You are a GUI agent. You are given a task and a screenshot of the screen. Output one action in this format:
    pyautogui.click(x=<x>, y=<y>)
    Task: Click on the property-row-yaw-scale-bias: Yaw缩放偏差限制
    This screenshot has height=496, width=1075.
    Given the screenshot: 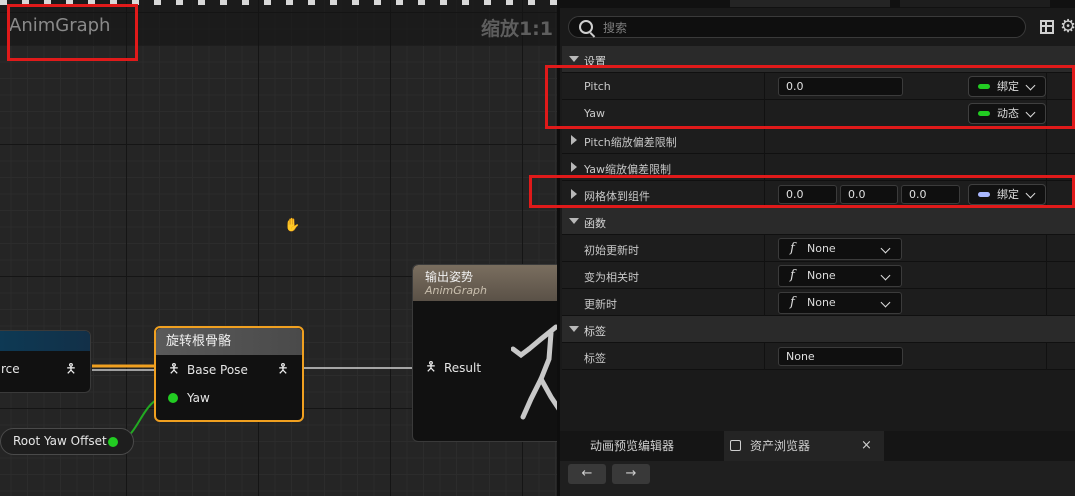 What is the action you would take?
    pyautogui.click(x=818, y=167)
    